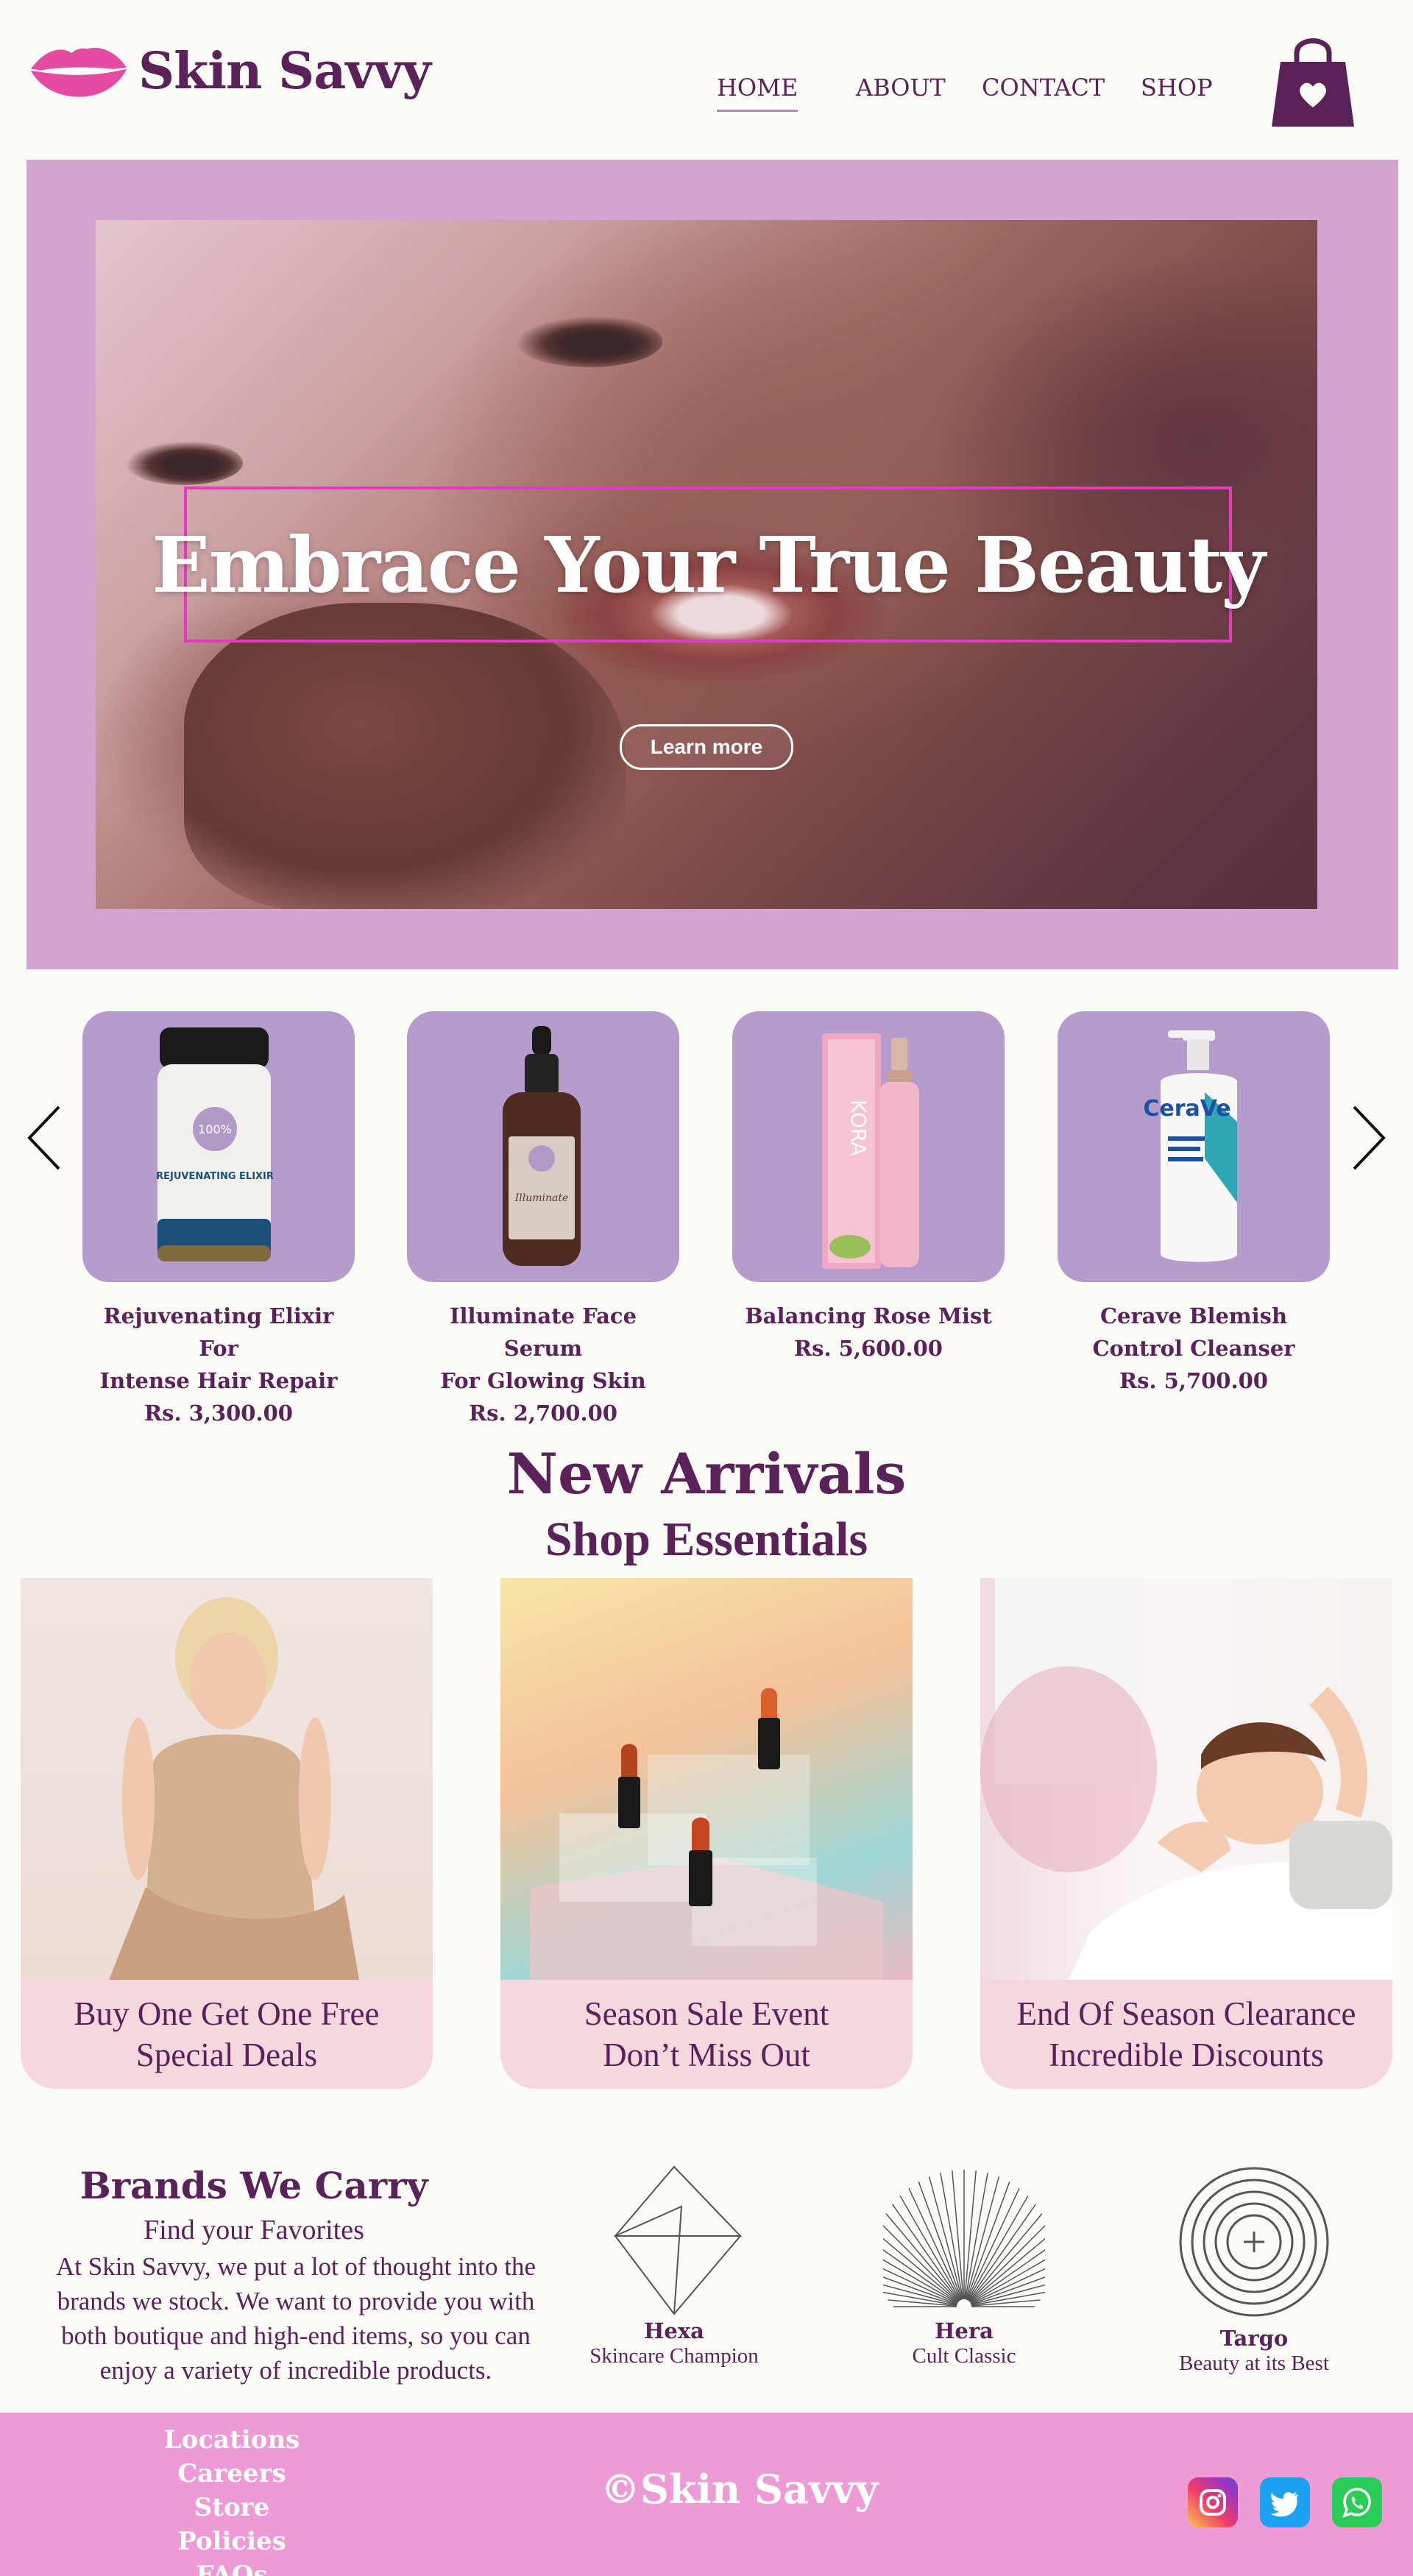 Image resolution: width=1413 pixels, height=2576 pixels. I want to click on product-image-card: 100% REJUVENATING ELIXIR, so click(218, 1146).